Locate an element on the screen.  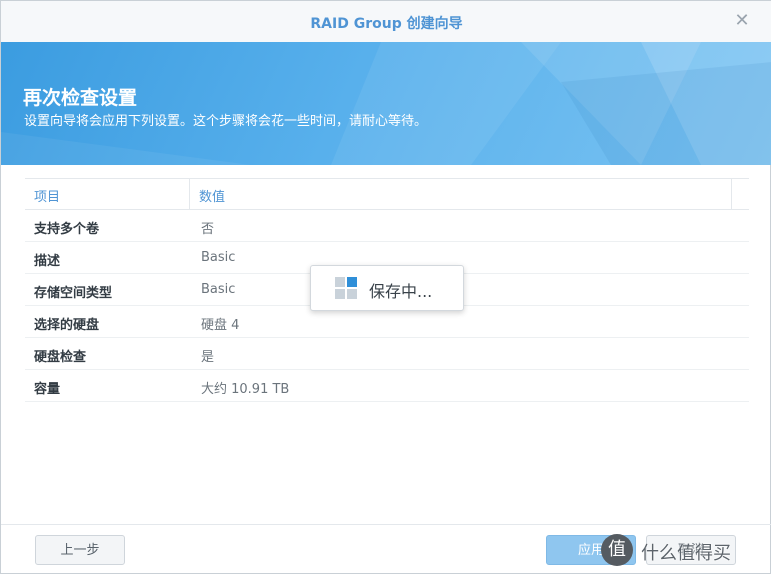
row-key: 选择的硬盘 is located at coordinates (67, 325).